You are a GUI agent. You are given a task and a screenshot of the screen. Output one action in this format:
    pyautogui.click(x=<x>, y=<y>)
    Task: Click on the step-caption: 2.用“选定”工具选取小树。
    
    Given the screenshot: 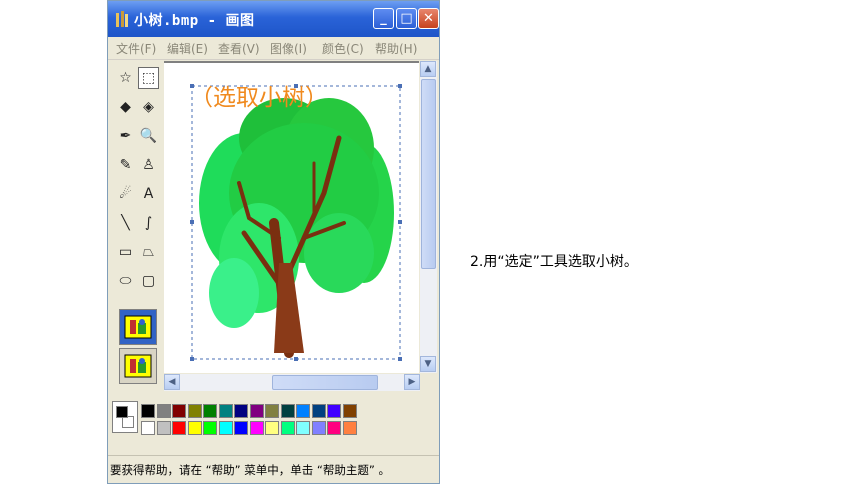 What is the action you would take?
    pyautogui.click(x=554, y=262)
    